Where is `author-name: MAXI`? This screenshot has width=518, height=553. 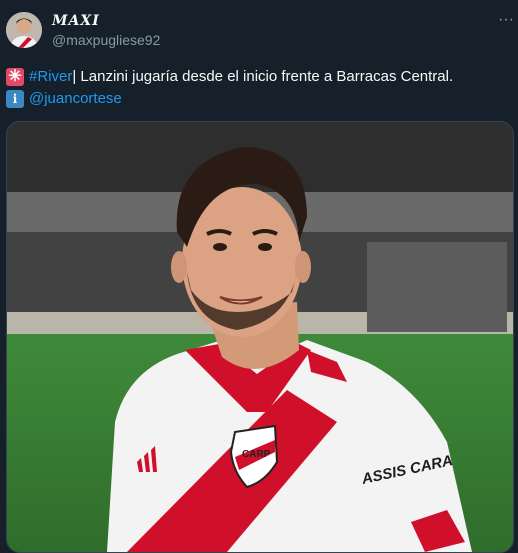
author-name: MAXI is located at coordinates (76, 21).